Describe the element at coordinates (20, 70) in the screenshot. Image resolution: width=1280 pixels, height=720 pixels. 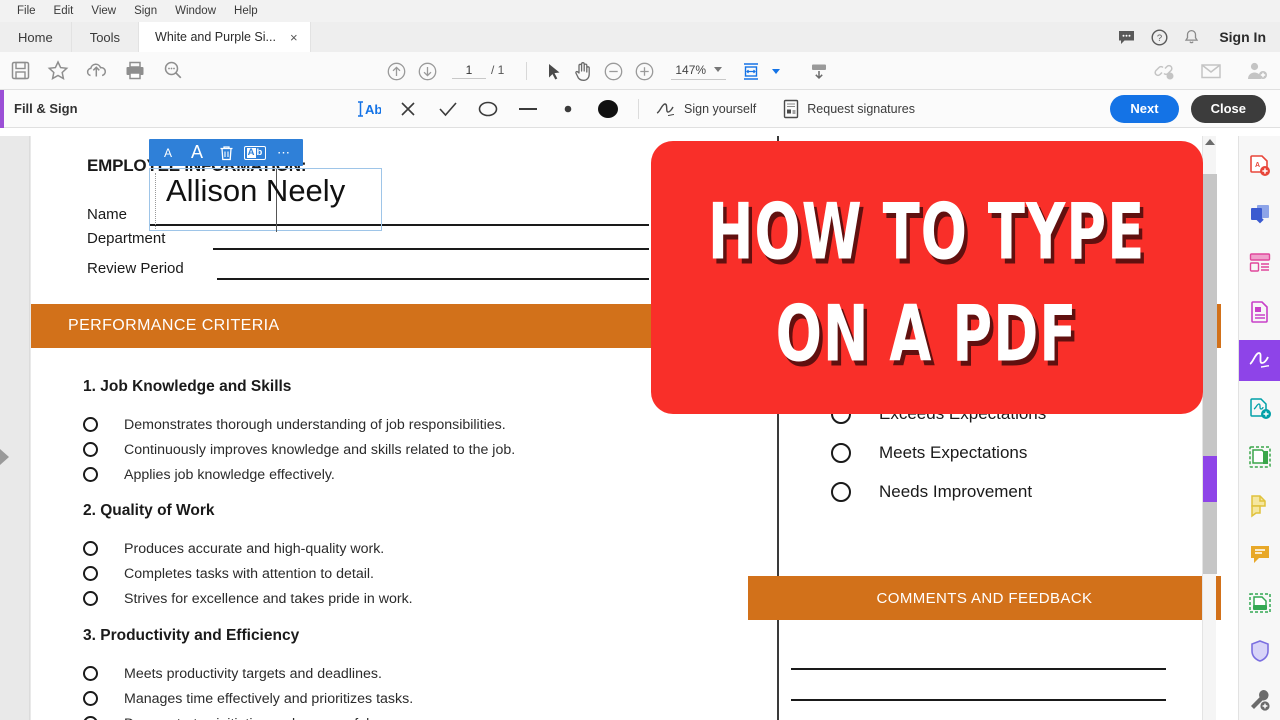
I see `save-icon` at that location.